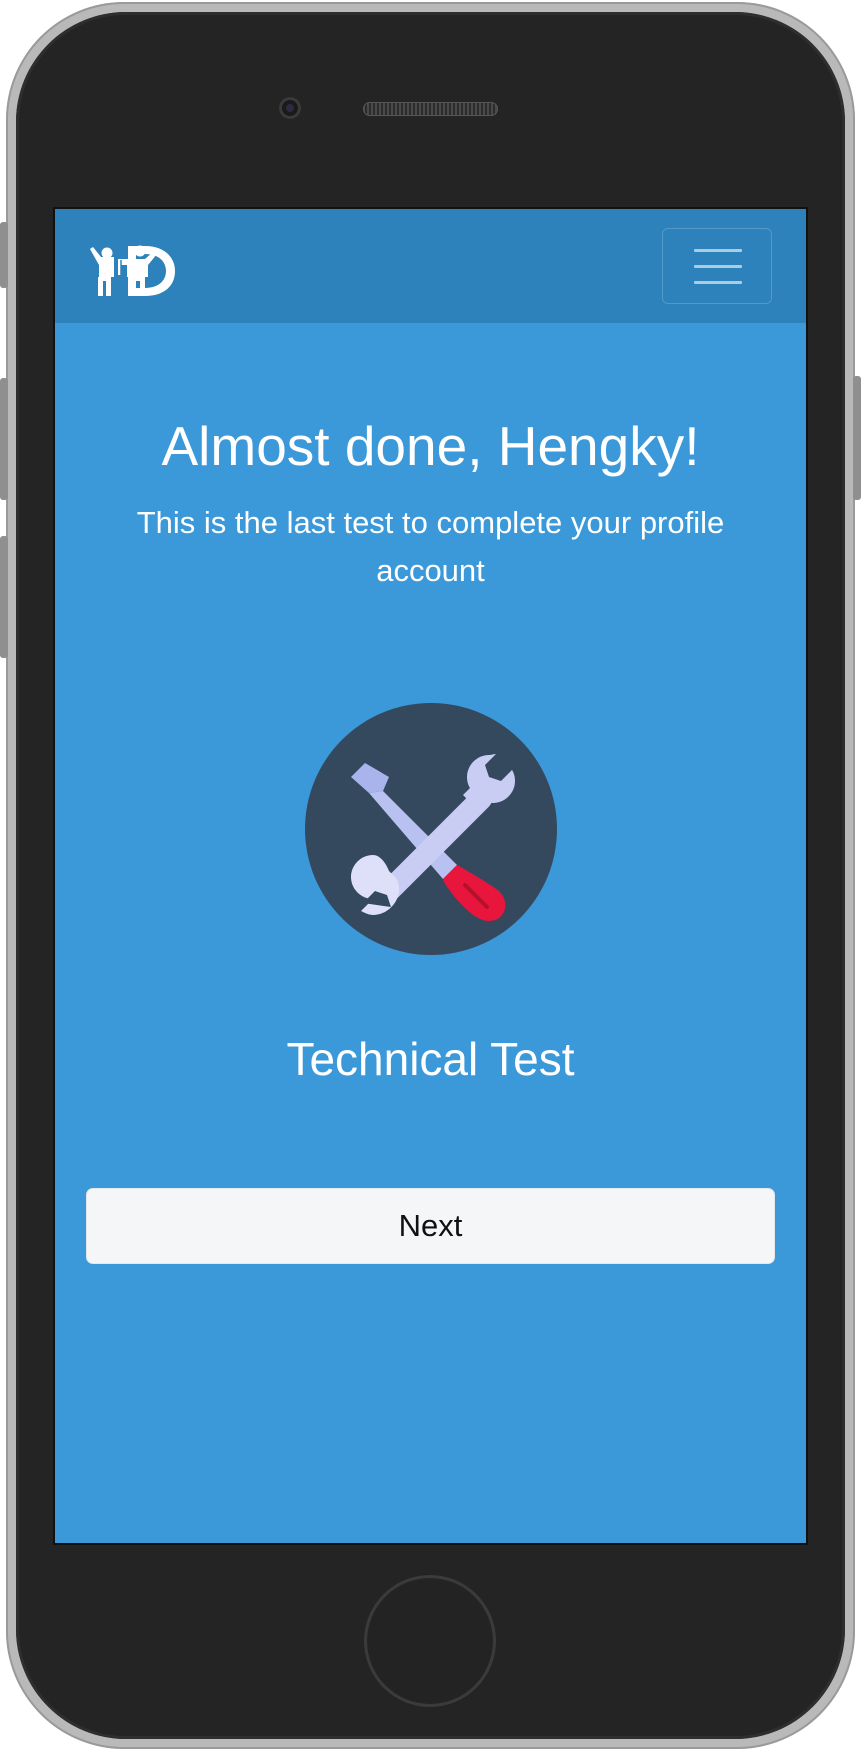  Describe the element at coordinates (4, 255) in the screenshot. I see `phone-mute-switch` at that location.